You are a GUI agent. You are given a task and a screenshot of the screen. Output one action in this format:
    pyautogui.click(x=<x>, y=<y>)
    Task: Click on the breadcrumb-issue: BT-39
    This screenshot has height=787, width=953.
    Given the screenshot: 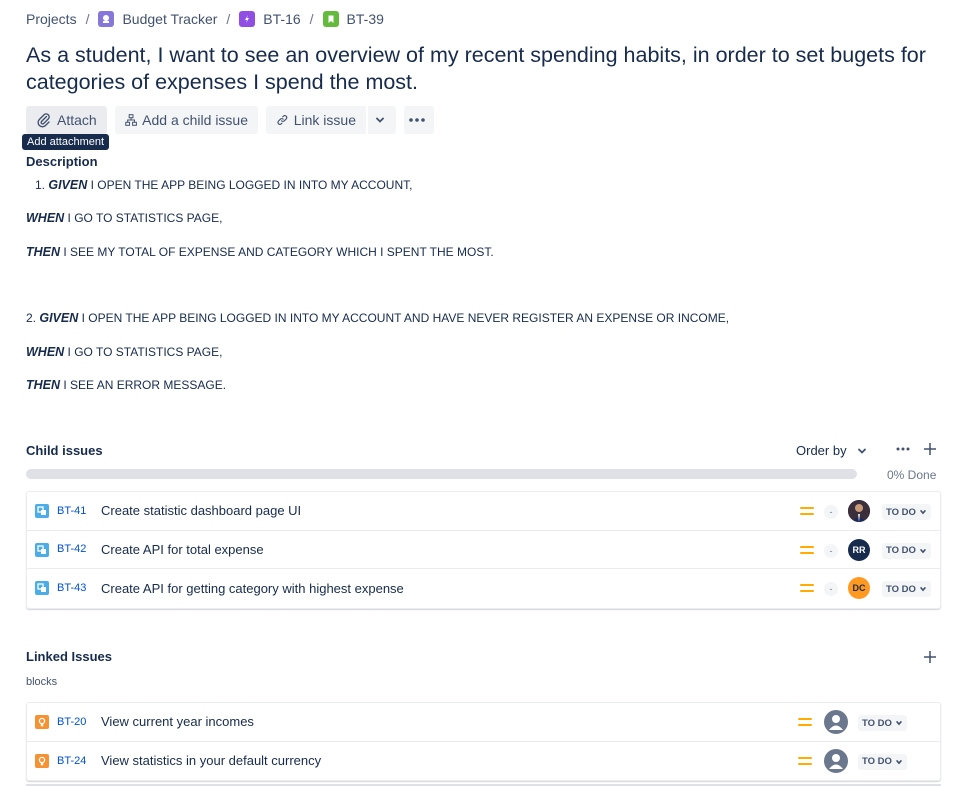 What is the action you would take?
    pyautogui.click(x=353, y=19)
    